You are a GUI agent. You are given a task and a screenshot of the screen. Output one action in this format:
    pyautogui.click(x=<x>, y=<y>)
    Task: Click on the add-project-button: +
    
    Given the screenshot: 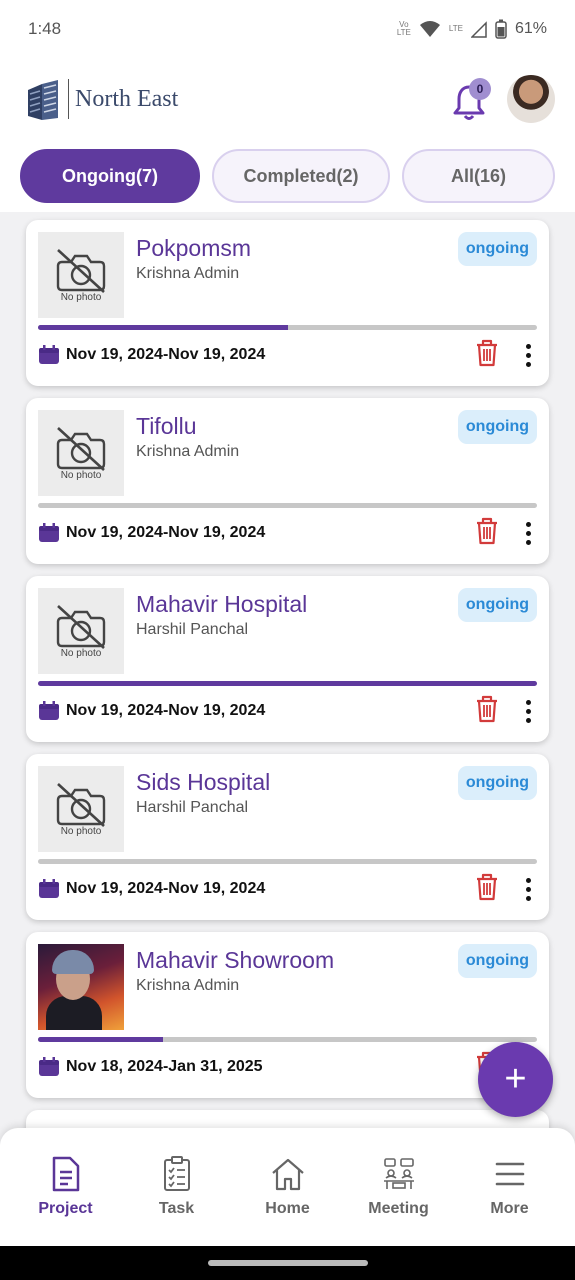 What is the action you would take?
    pyautogui.click(x=515, y=1079)
    